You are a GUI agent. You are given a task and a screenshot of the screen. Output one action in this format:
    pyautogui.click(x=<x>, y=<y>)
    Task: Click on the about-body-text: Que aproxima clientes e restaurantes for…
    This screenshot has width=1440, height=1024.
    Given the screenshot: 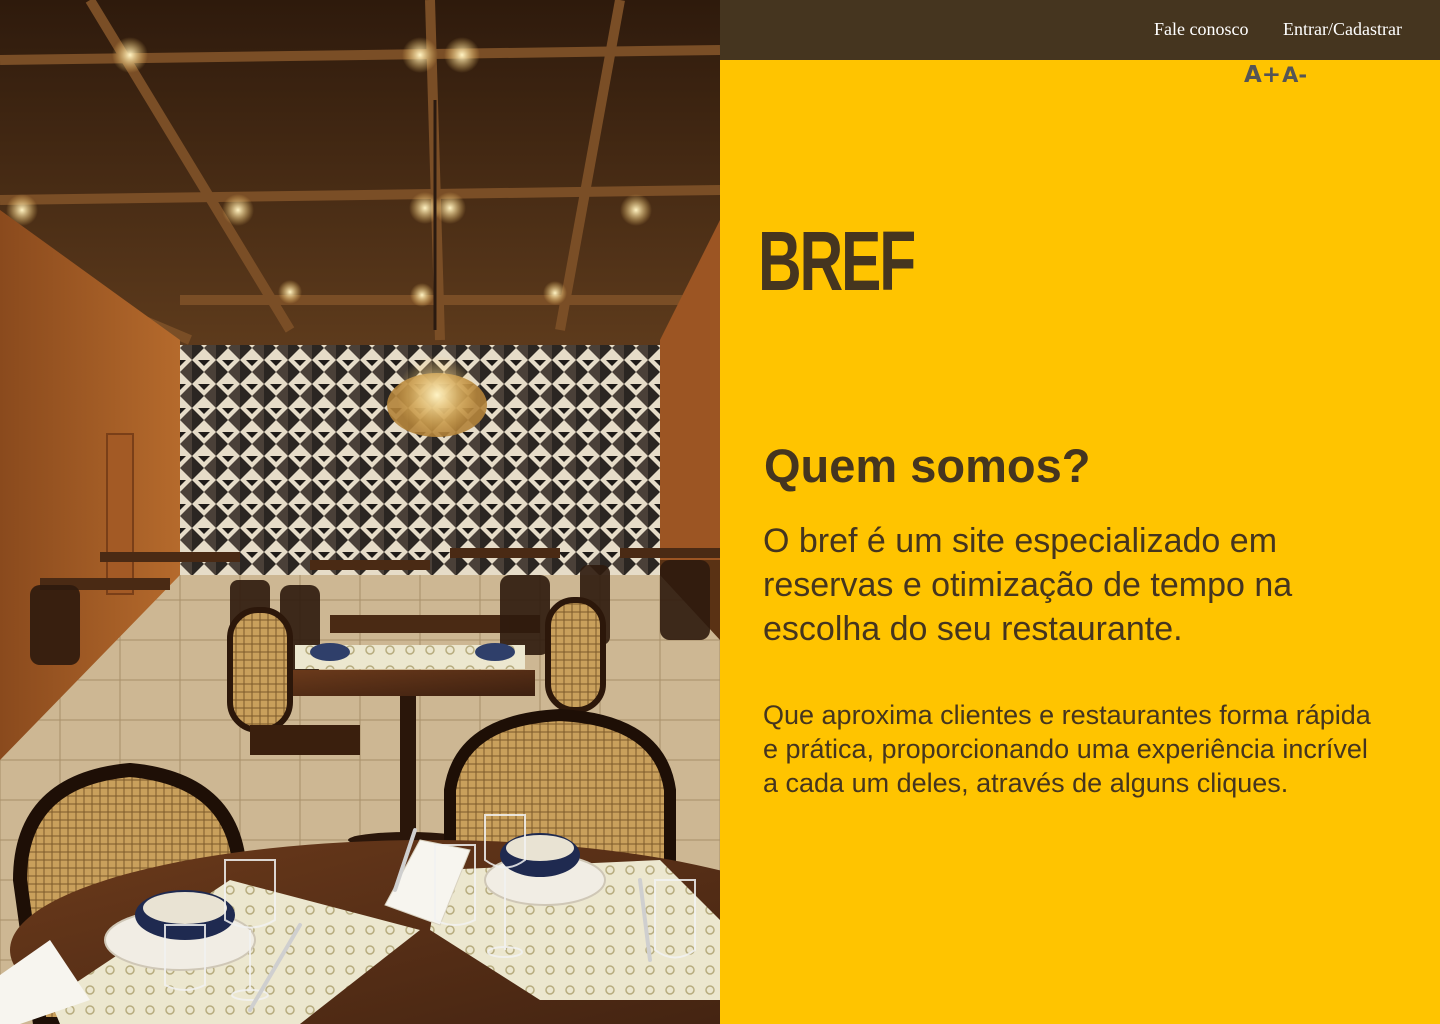 What is the action you would take?
    pyautogui.click(x=1067, y=749)
    